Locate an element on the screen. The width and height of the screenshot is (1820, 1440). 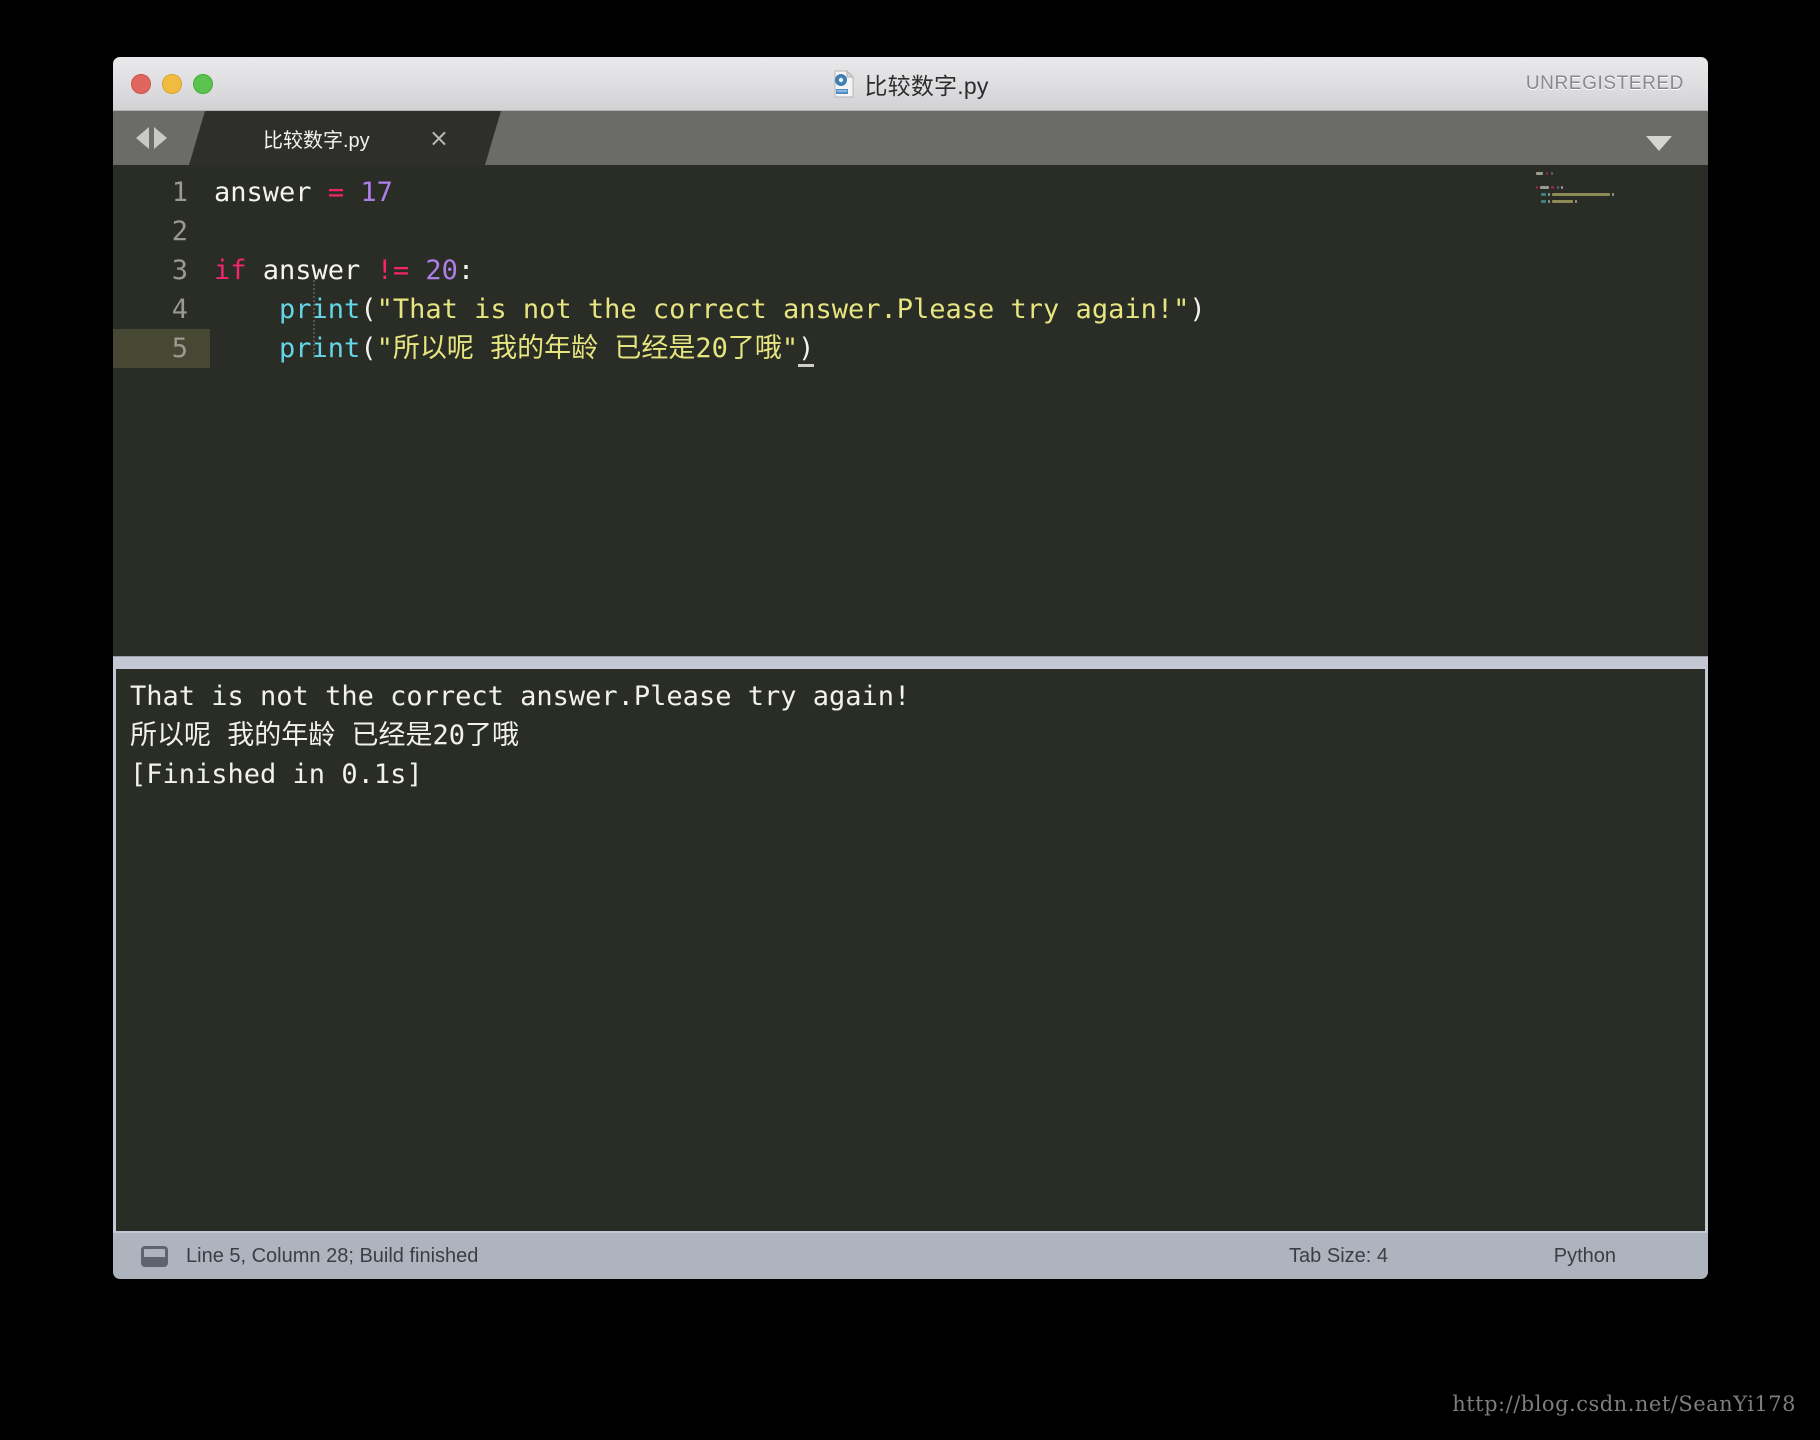
traffic-light-group is located at coordinates (172, 83).